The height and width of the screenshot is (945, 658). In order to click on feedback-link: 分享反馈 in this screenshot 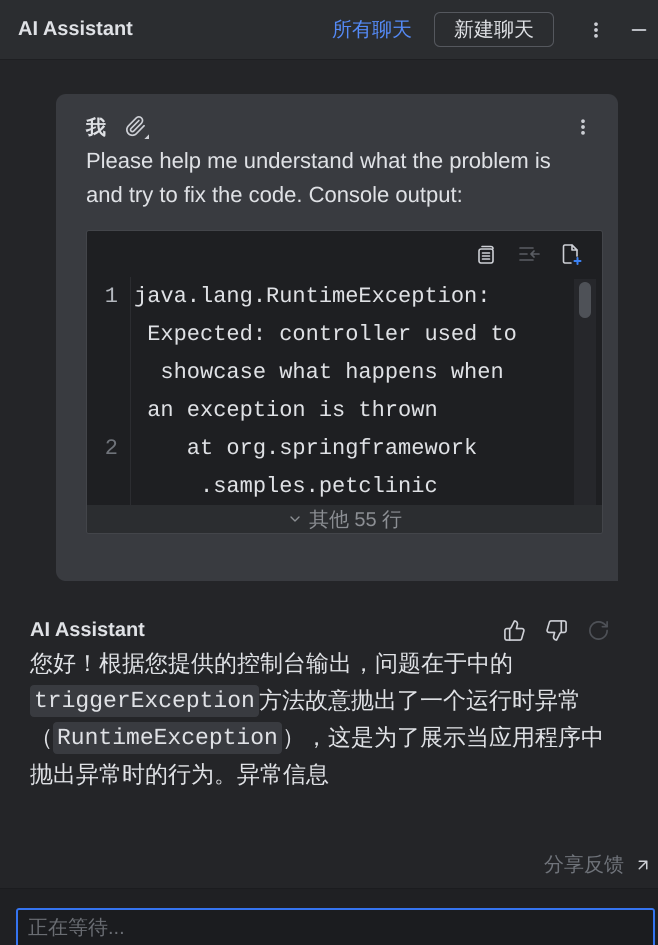, I will do `click(598, 864)`.